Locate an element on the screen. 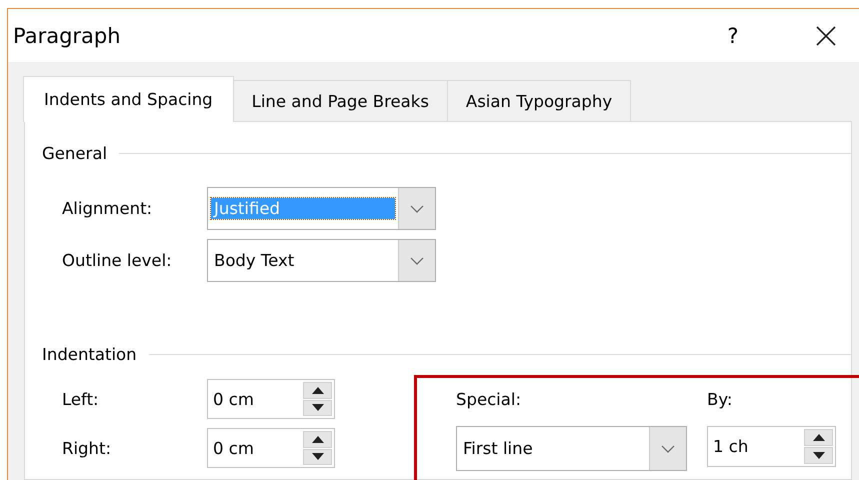  tab: Indents and Spacing is located at coordinates (128, 99).